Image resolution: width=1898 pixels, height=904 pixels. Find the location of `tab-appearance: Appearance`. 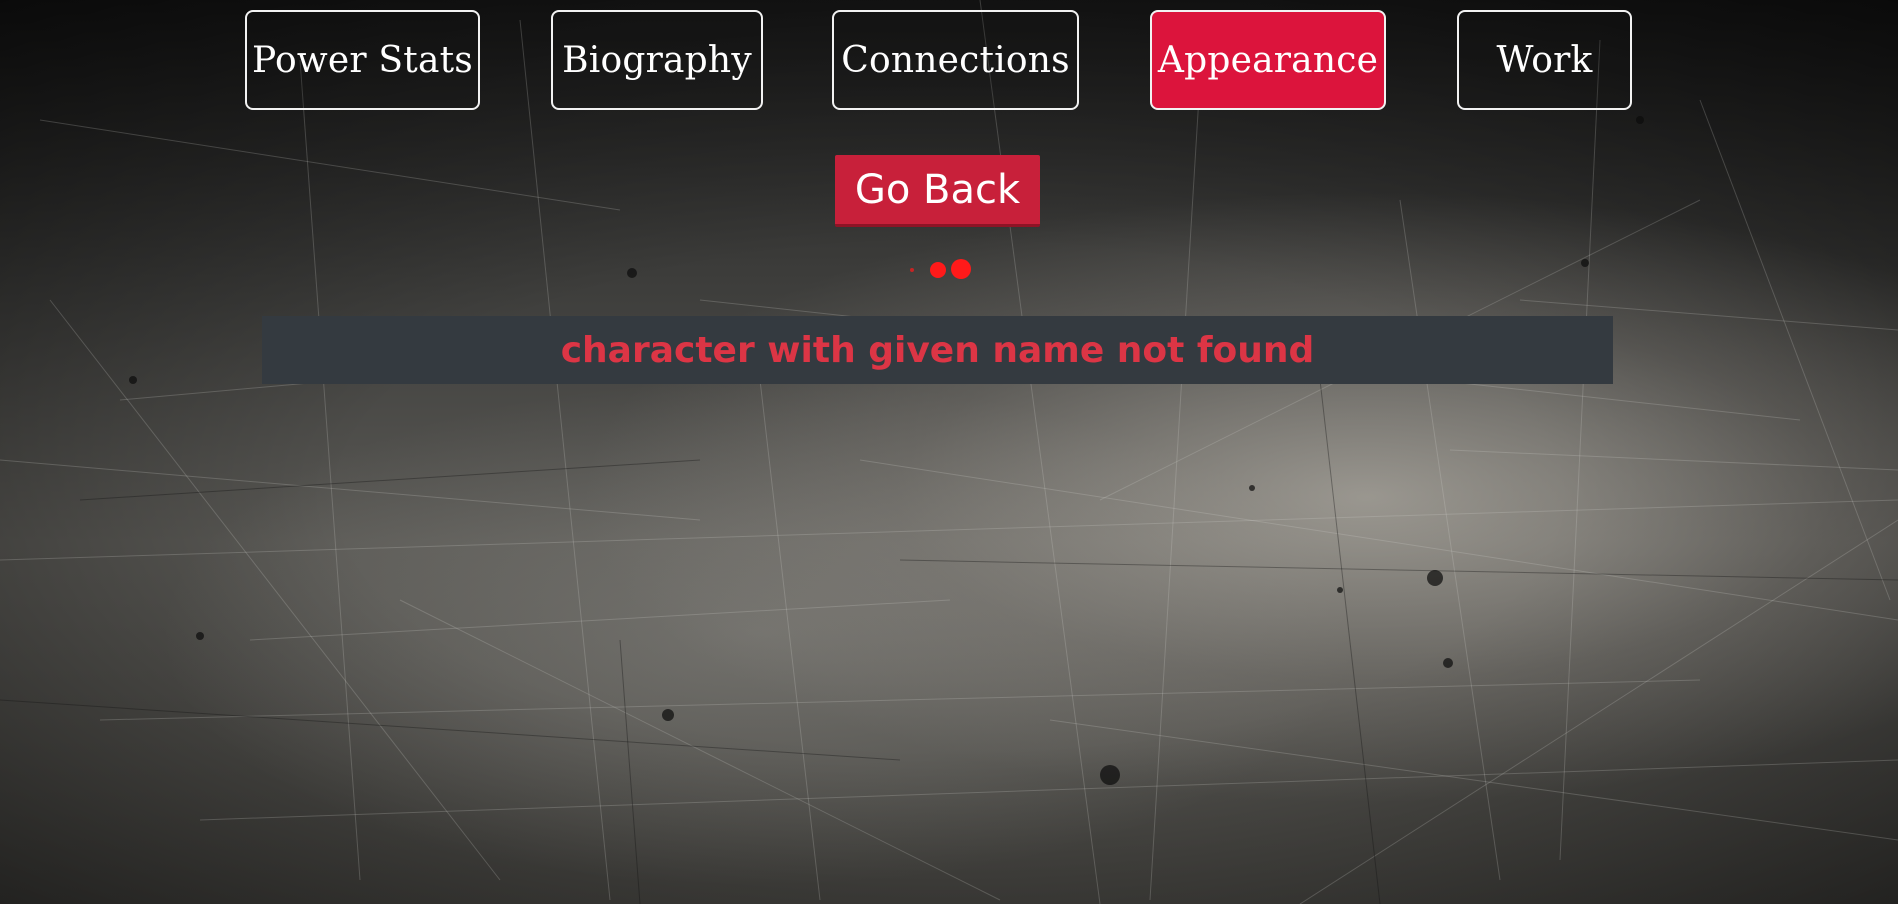

tab-appearance: Appearance is located at coordinates (1268, 60).